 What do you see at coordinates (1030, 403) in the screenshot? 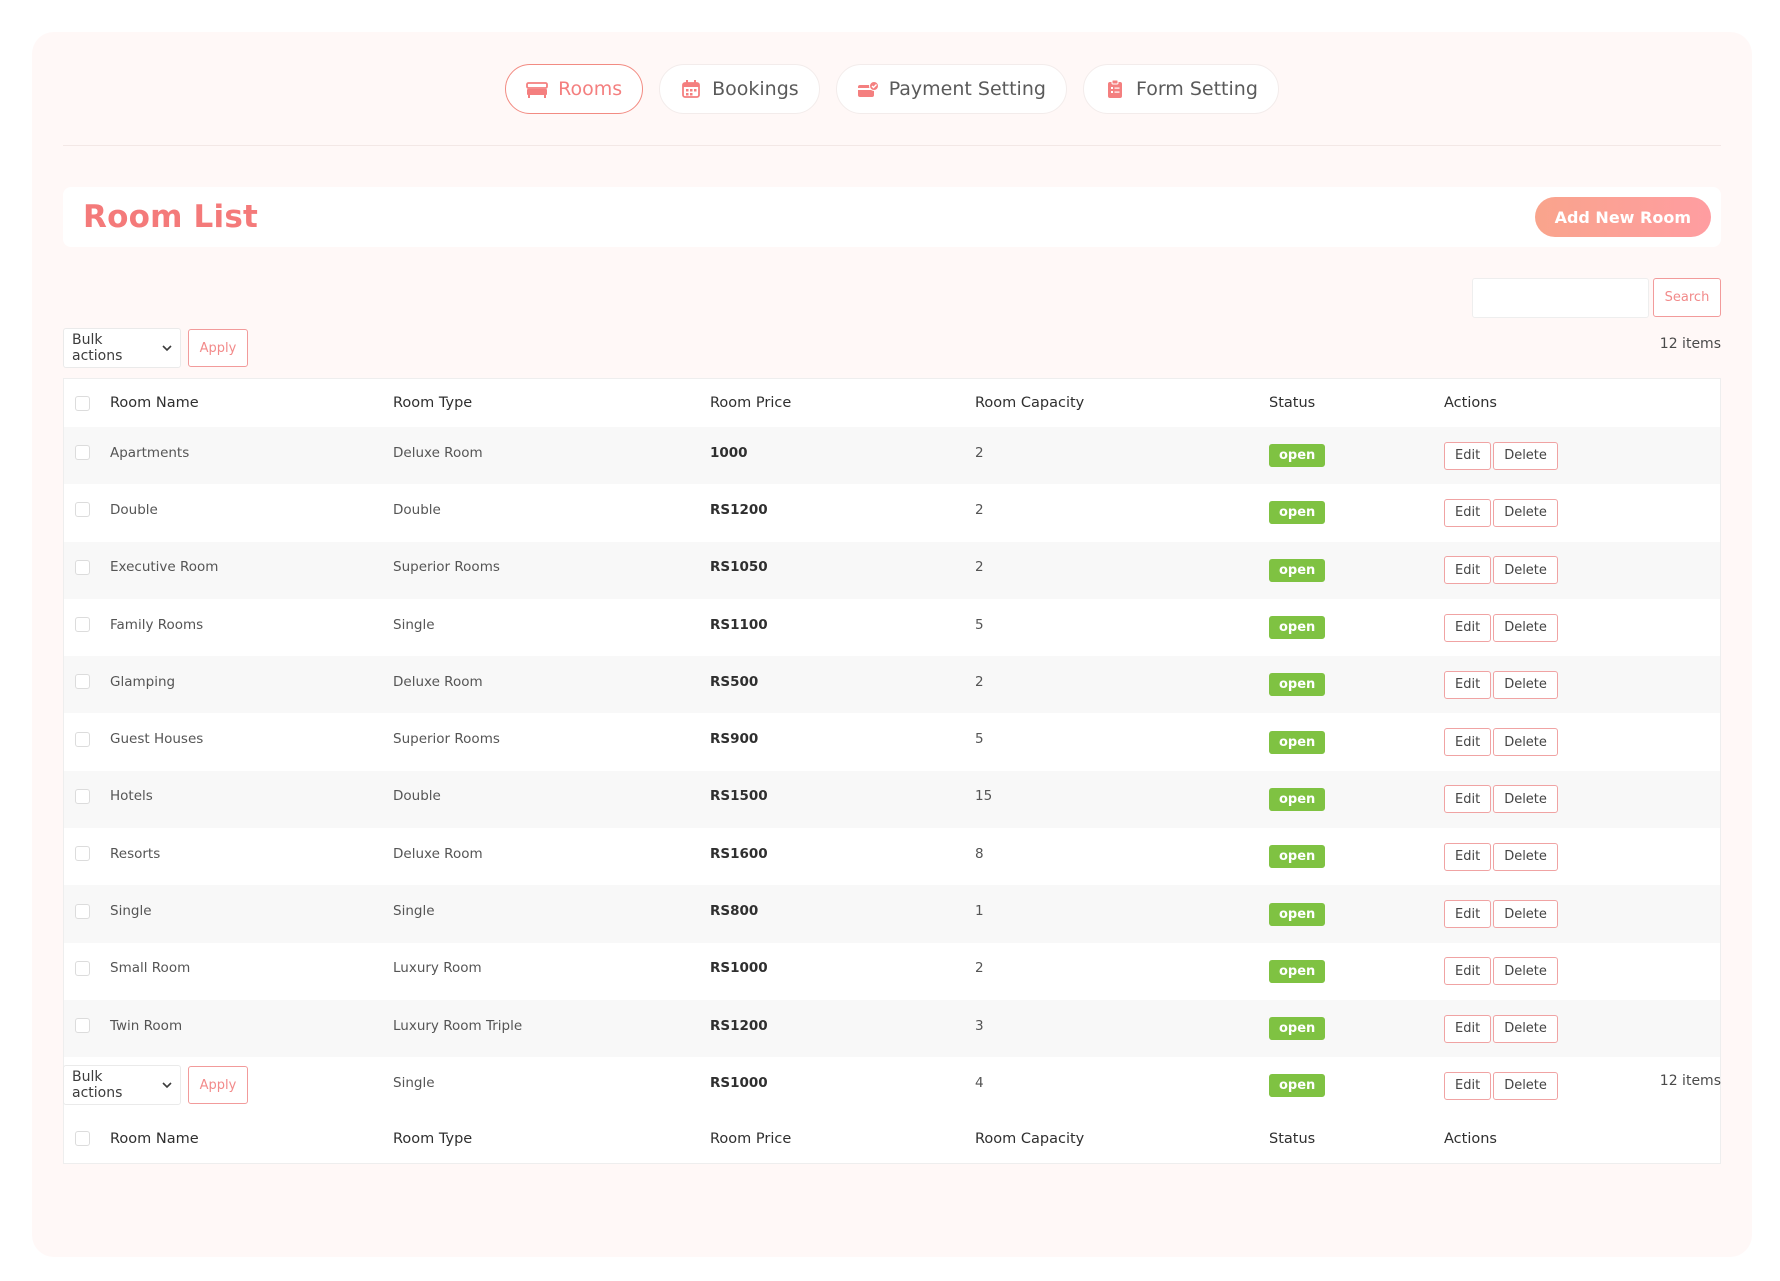
I see `column-header-room-capacity: Room Capacity` at bounding box center [1030, 403].